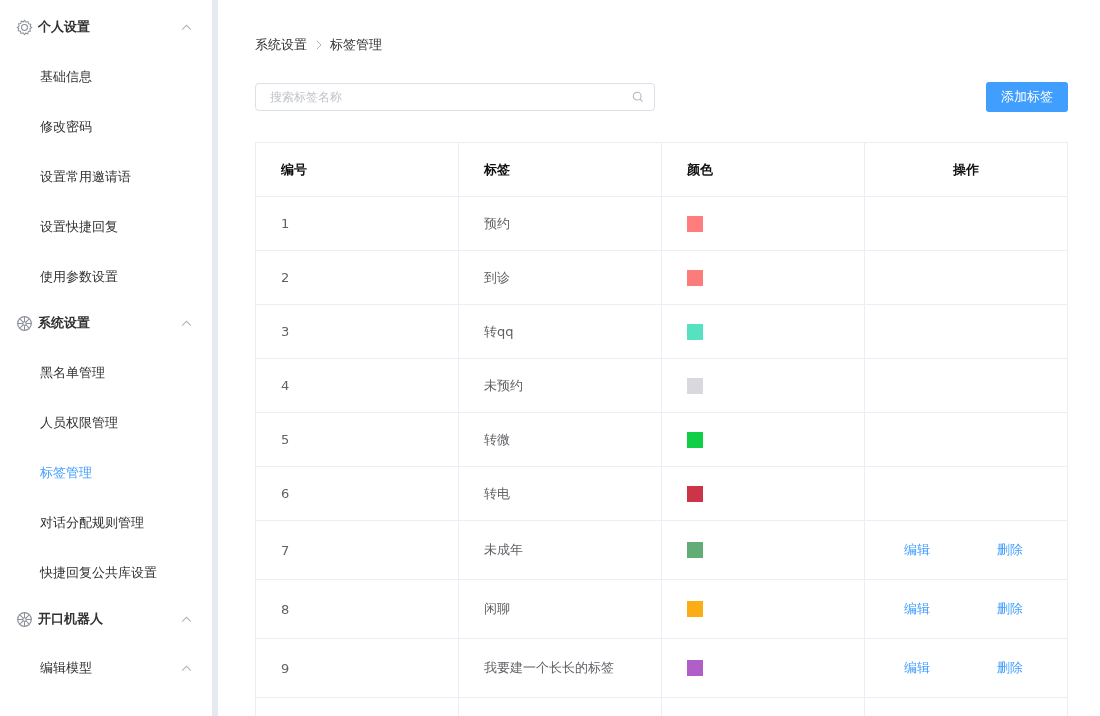 The image size is (1100, 716). Describe the element at coordinates (106, 668) in the screenshot. I see `menu-subgroup: 编辑模型` at that location.